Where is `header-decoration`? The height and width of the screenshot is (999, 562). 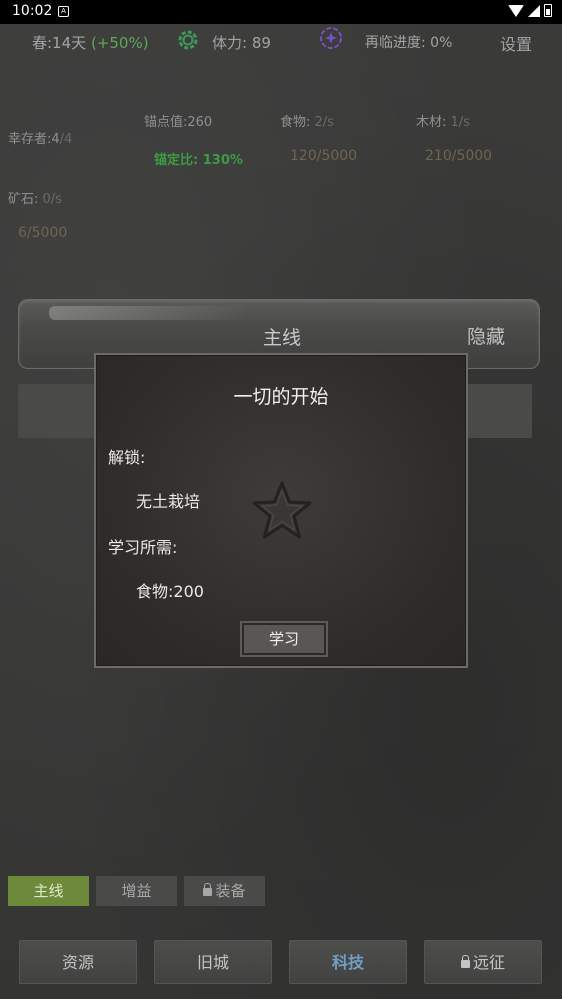
header-decoration is located at coordinates (149, 313).